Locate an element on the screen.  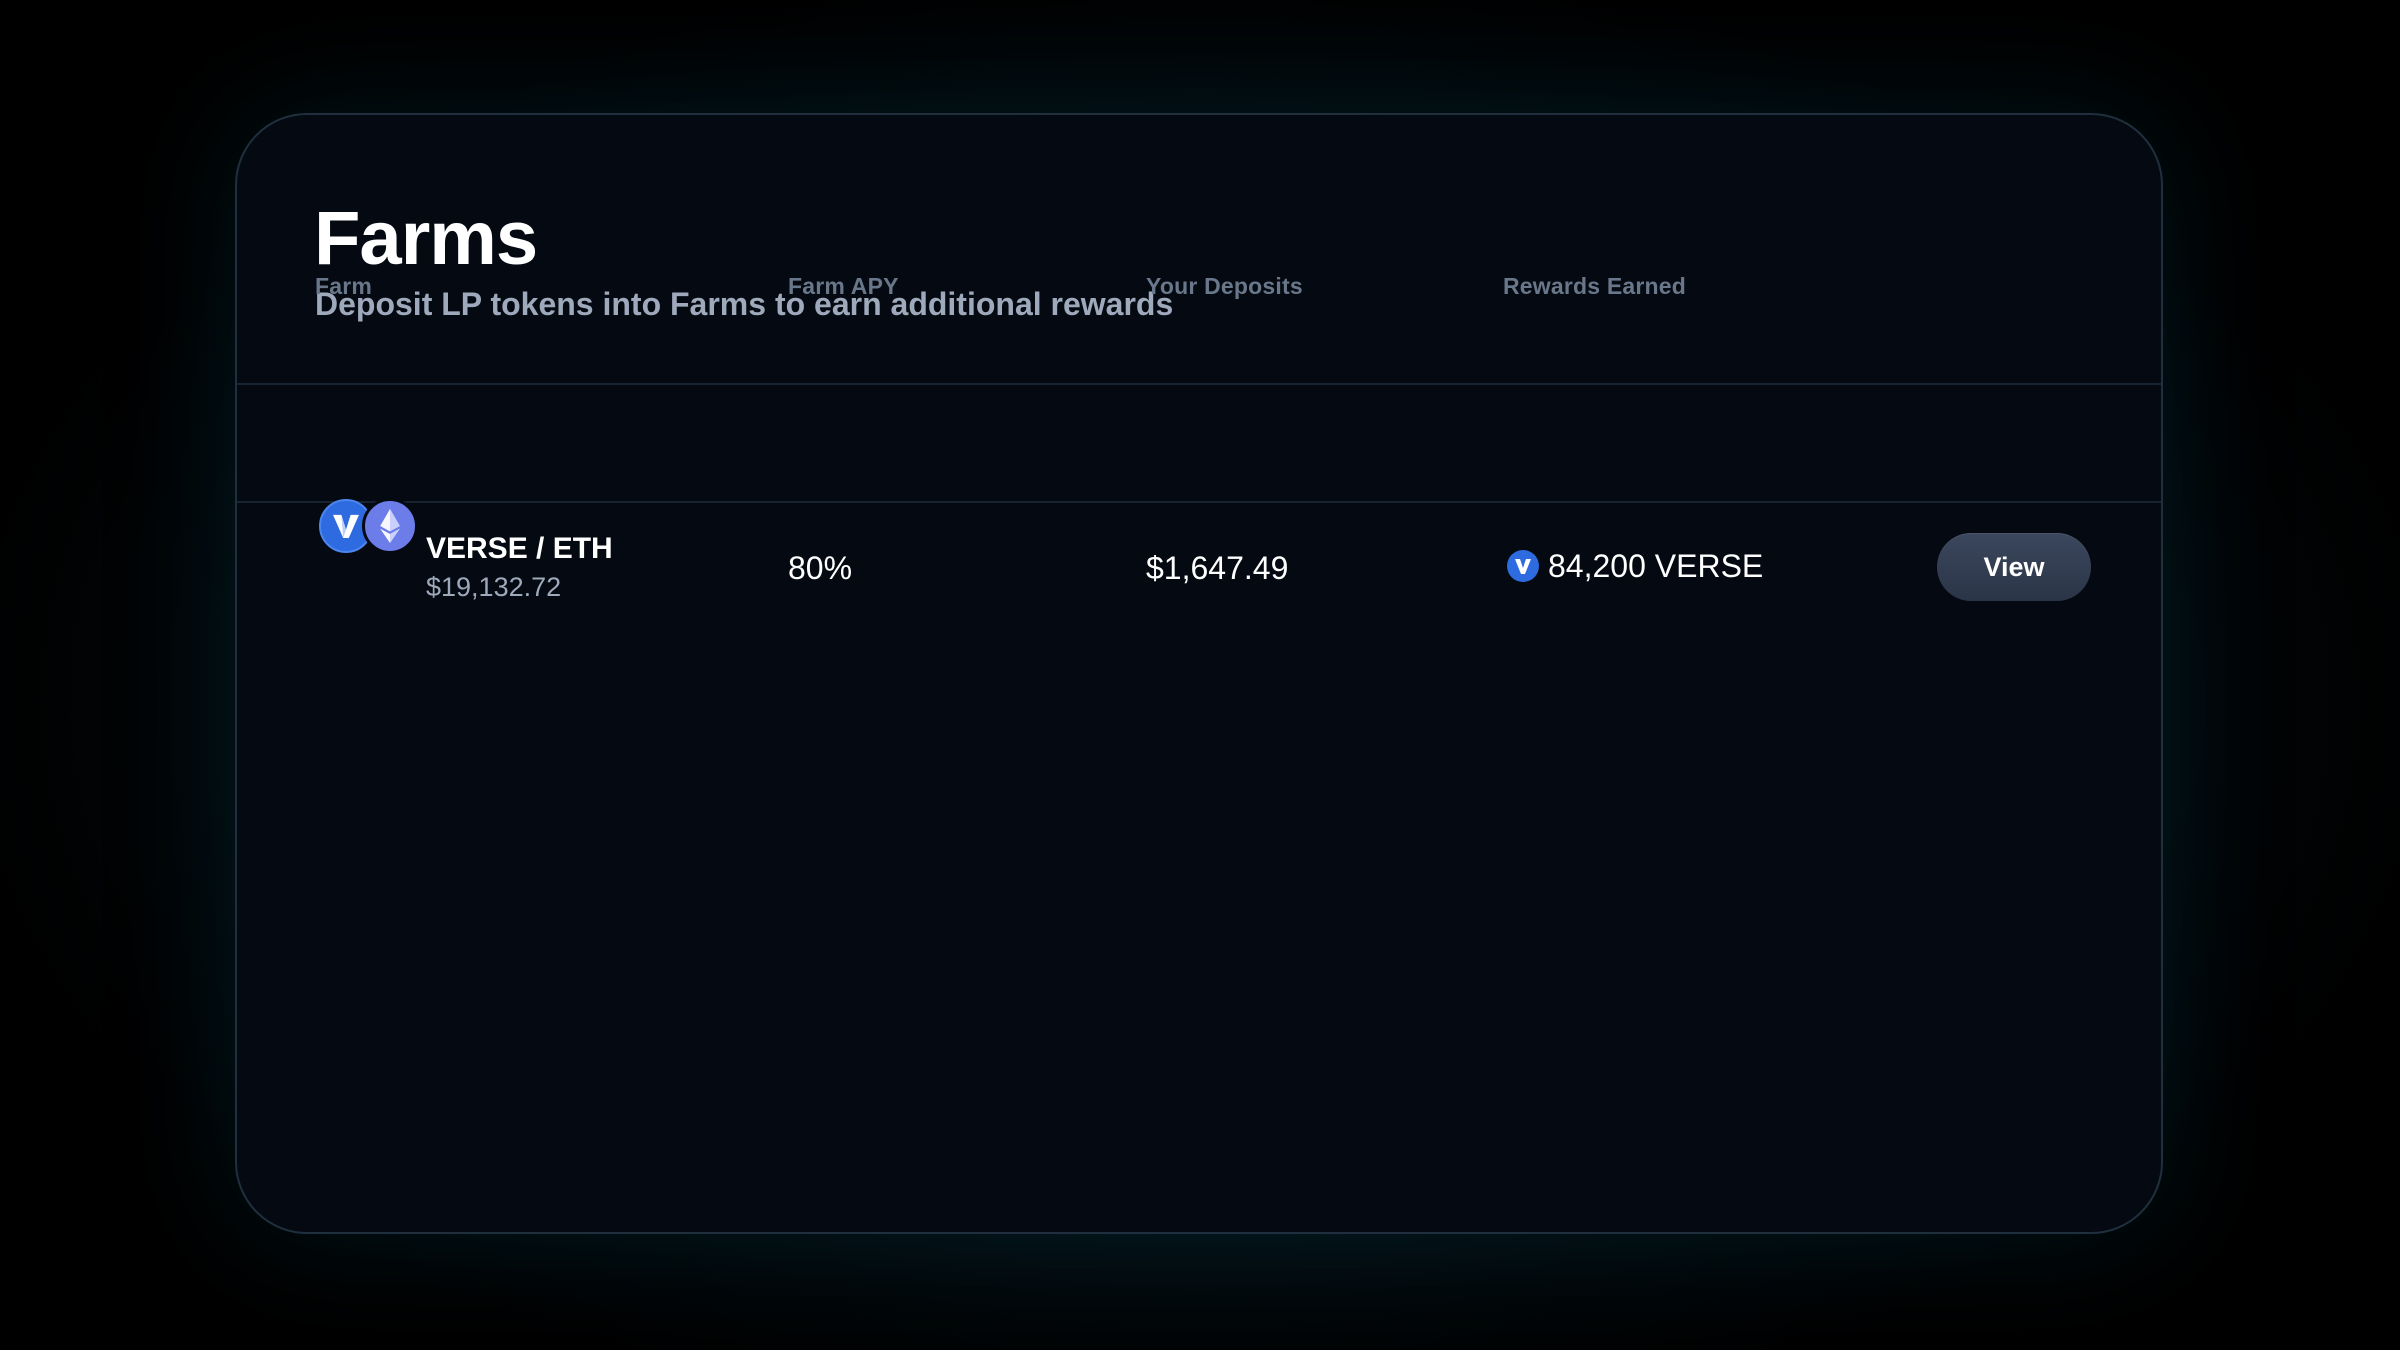
farm-tvl: $19,132.72 is located at coordinates (494, 587).